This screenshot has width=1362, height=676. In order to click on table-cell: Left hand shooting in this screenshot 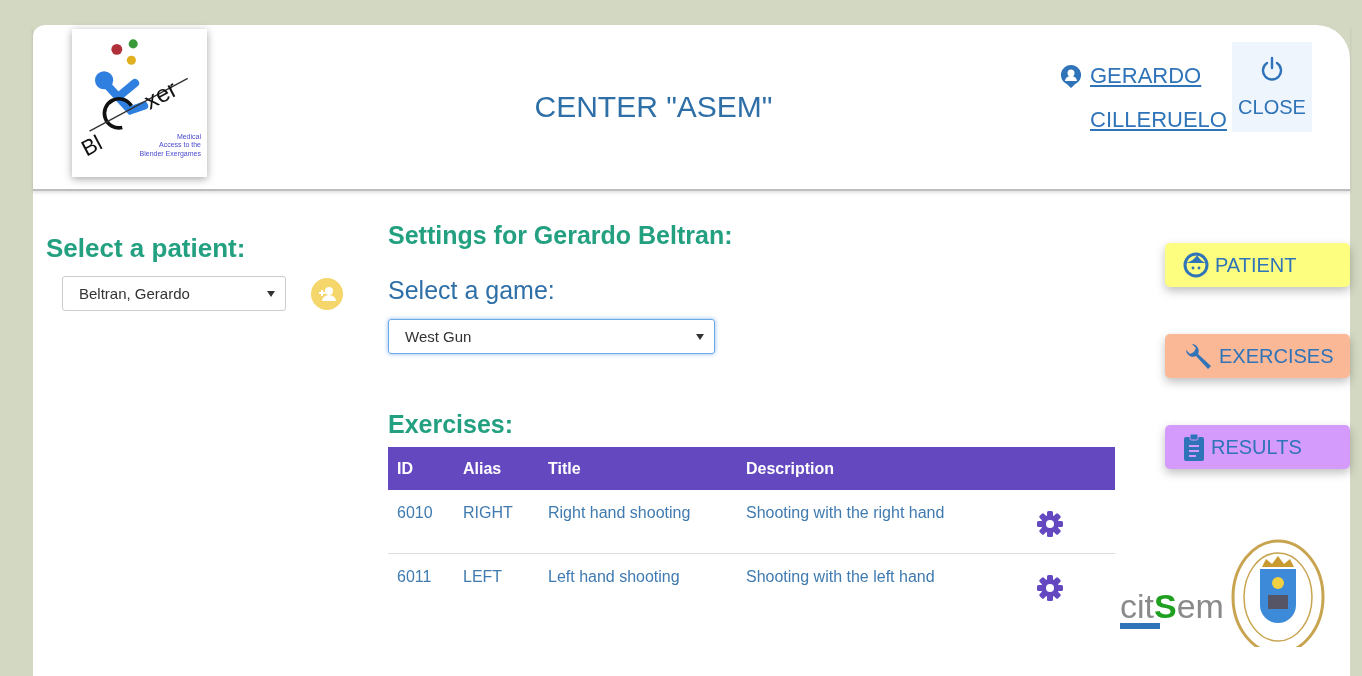, I will do `click(638, 584)`.